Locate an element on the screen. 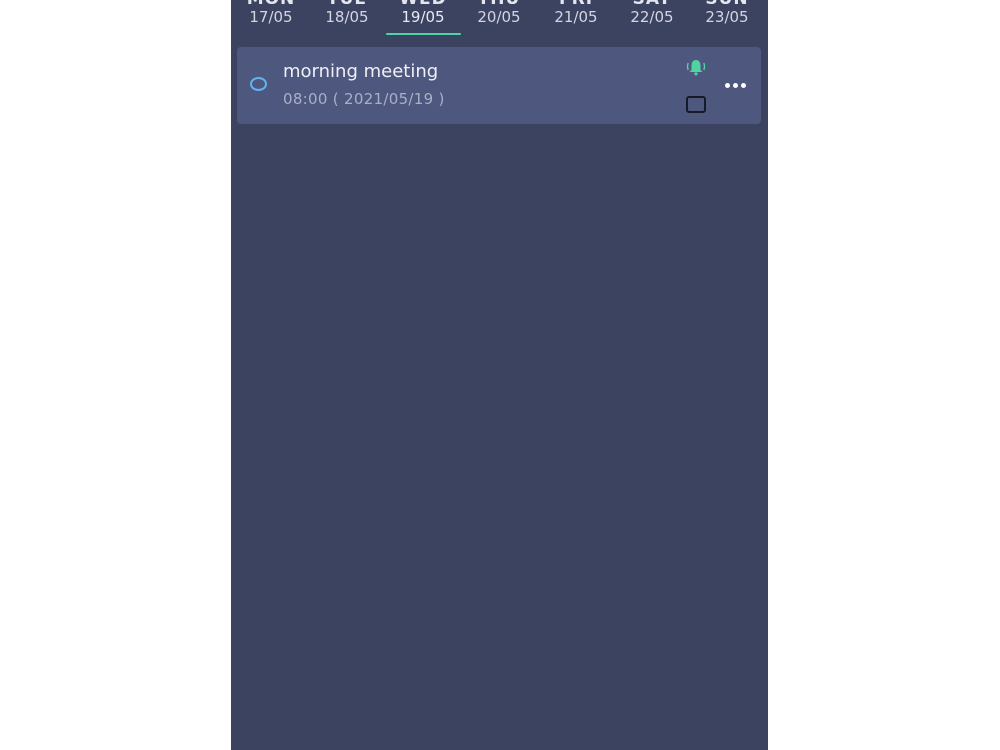  day-thu: THU 20/05 is located at coordinates (499, 19).